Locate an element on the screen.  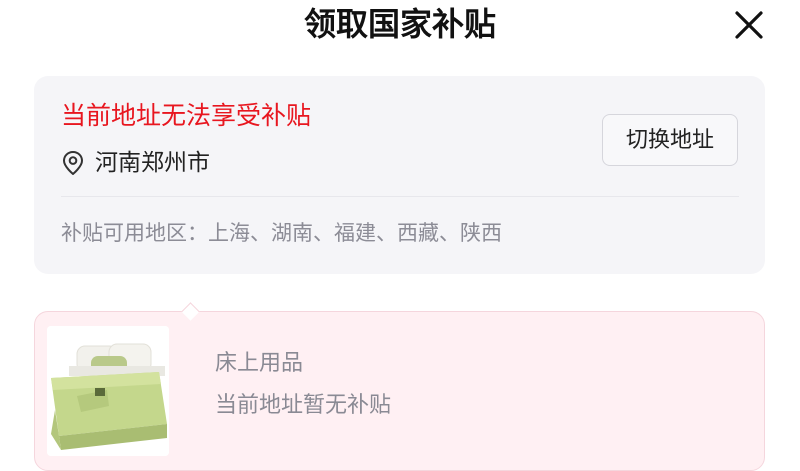
address-warning: 当前地址无法享受补贴 is located at coordinates (186, 115).